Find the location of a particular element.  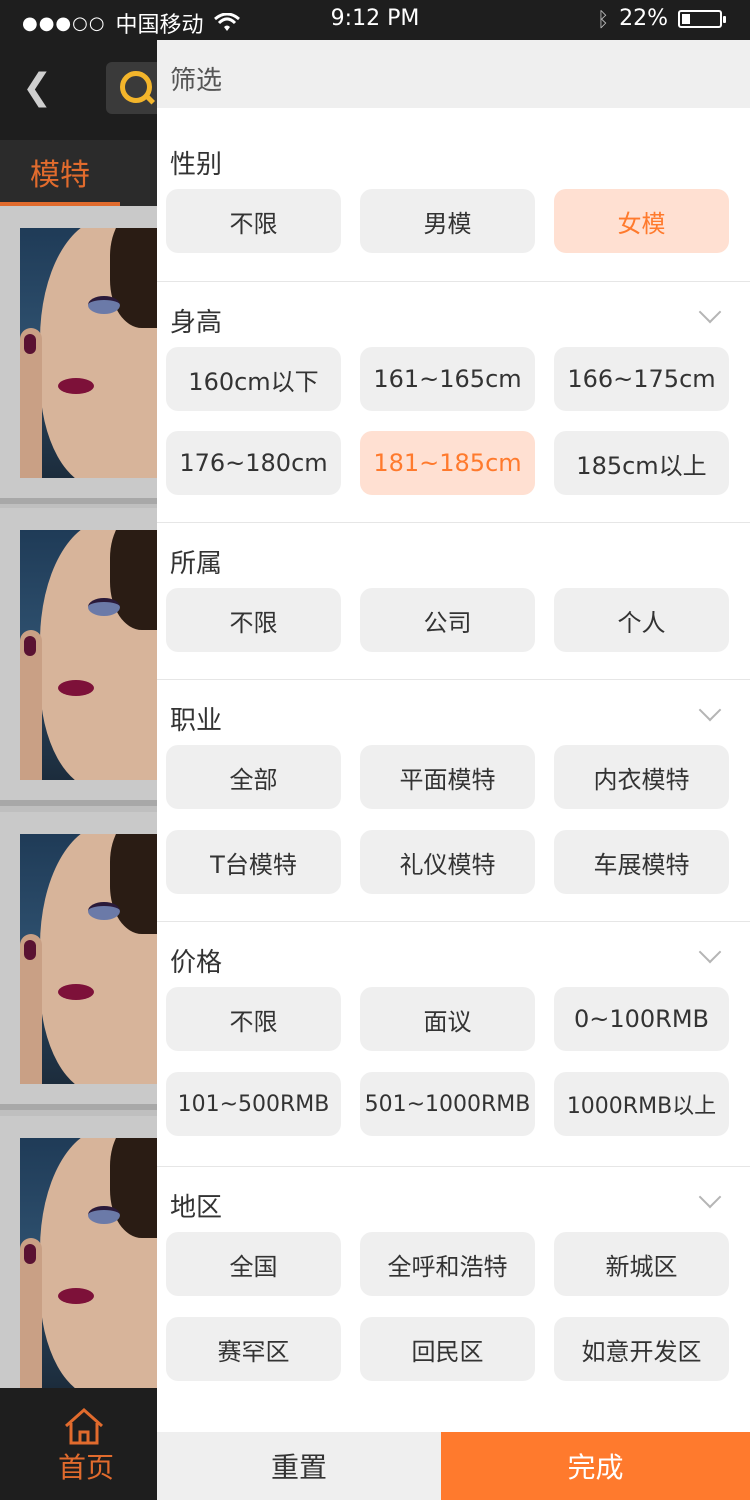

chip-affiliation-unlimited: 不限 is located at coordinates (253, 620).